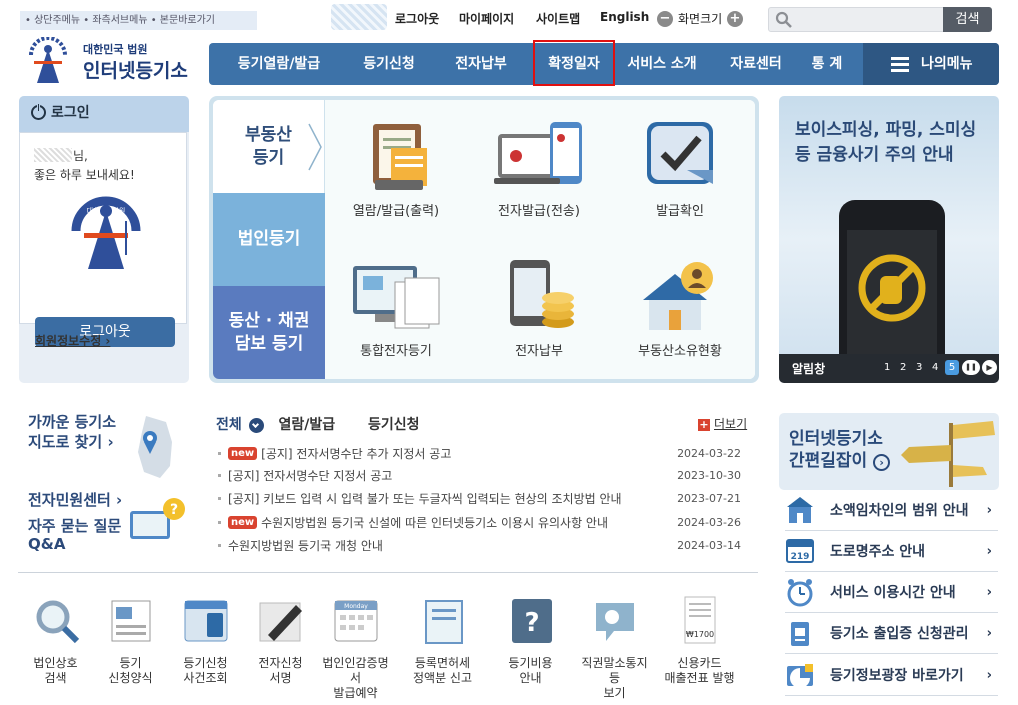 The width and height of the screenshot is (1018, 705). I want to click on notice-date: 2024-03-22, so click(709, 453).